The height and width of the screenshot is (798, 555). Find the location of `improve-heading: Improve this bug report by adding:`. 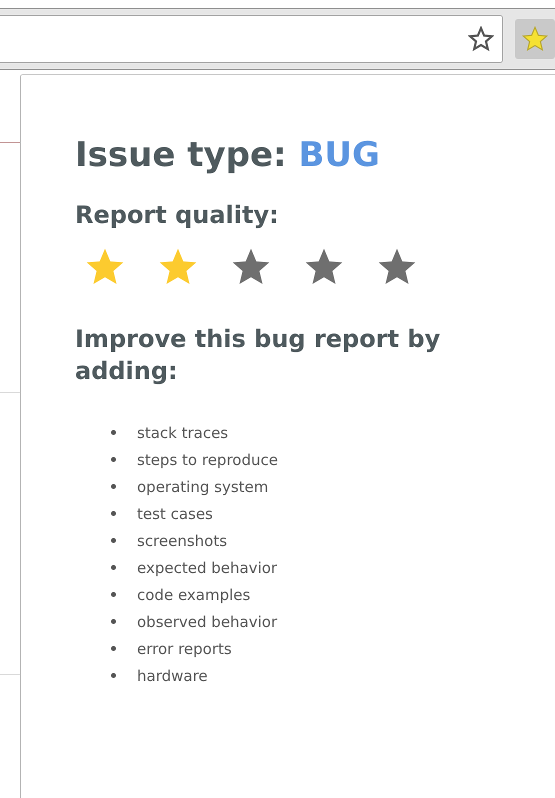

improve-heading: Improve this bug report by adding: is located at coordinates (258, 355).